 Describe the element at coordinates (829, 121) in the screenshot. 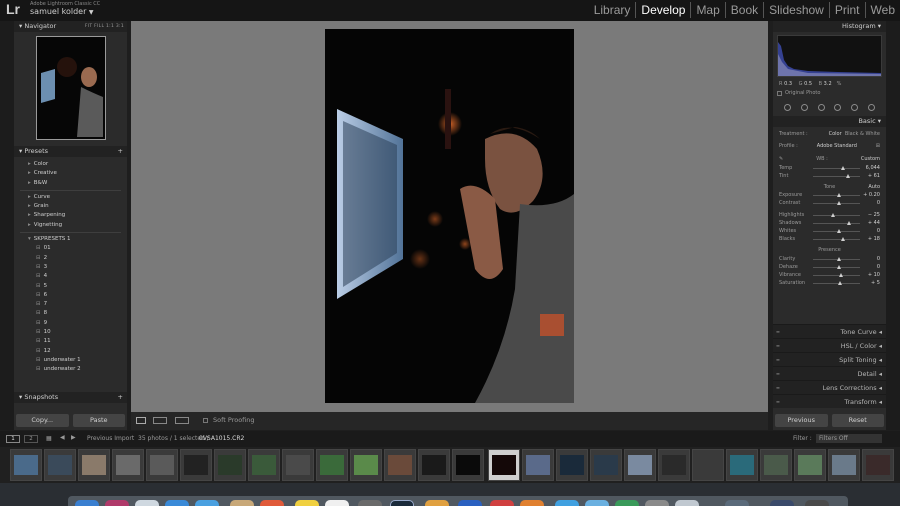

I see `basic-header: Basic ▾` at that location.